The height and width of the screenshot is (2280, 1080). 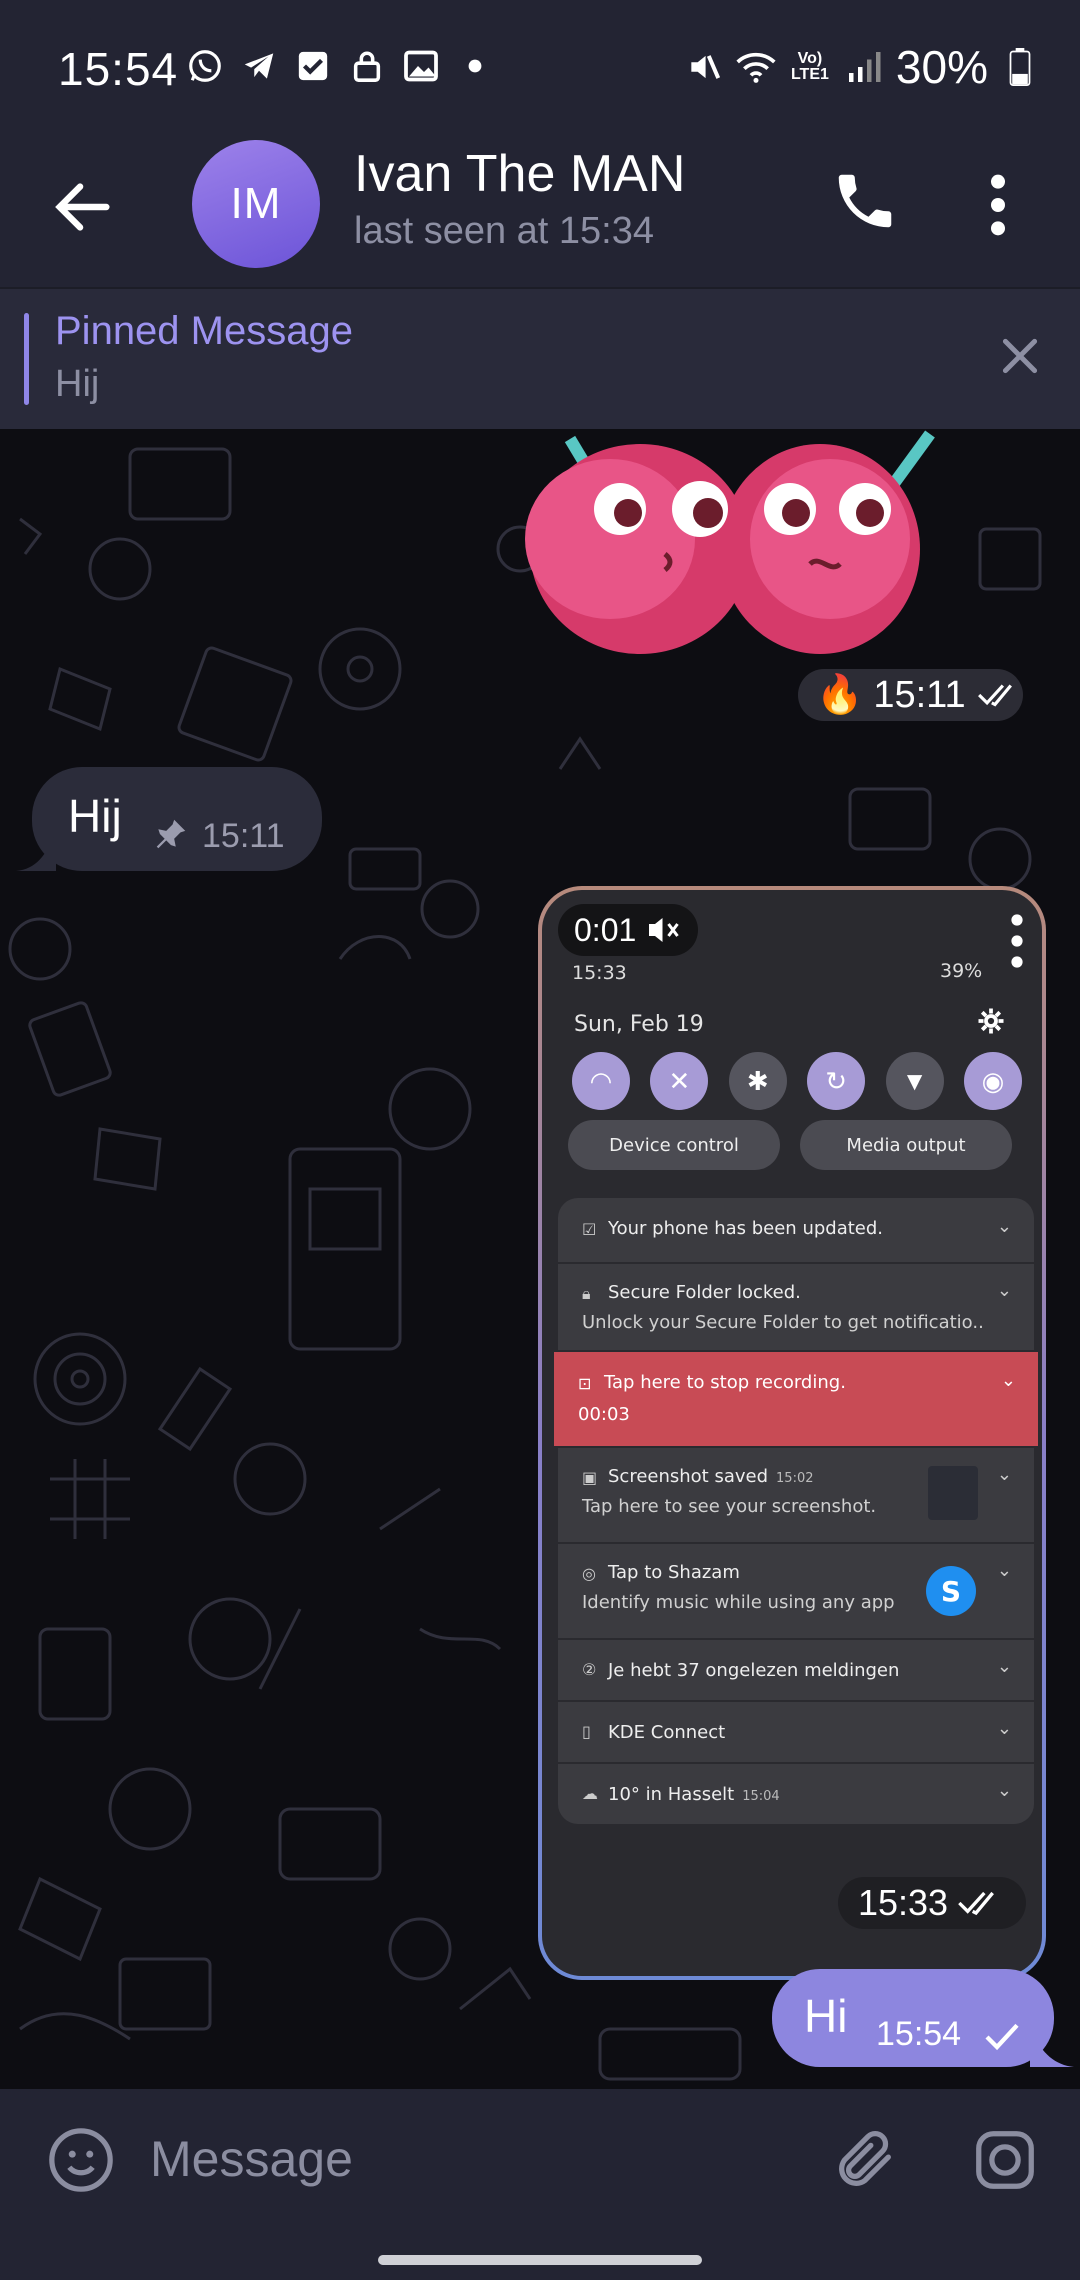 What do you see at coordinates (796, 1732) in the screenshot?
I see `notification-kde-connect: ▯ KDE Connect ⌄` at bounding box center [796, 1732].